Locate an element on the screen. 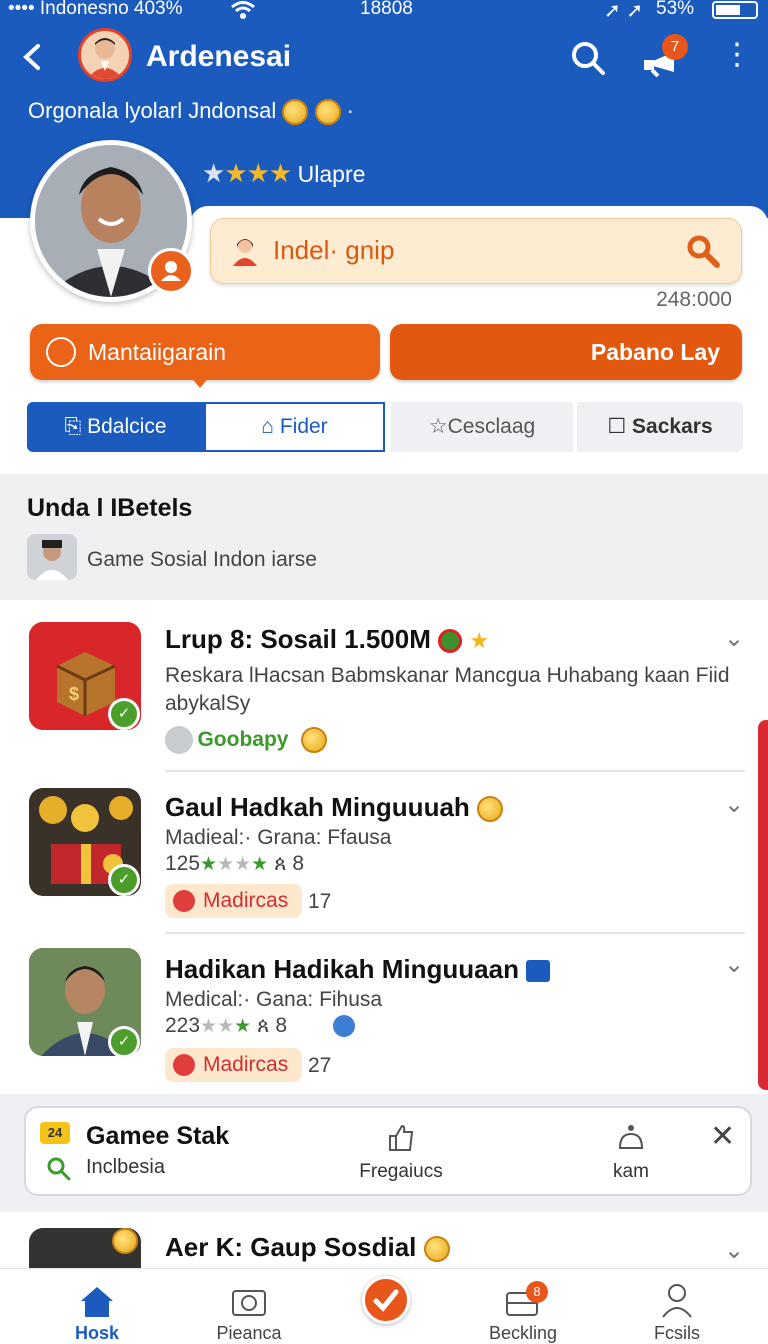 This screenshot has height=1344, width=768. item-meta: 223★★★ ጰ 8 is located at coordinates (260, 1026).